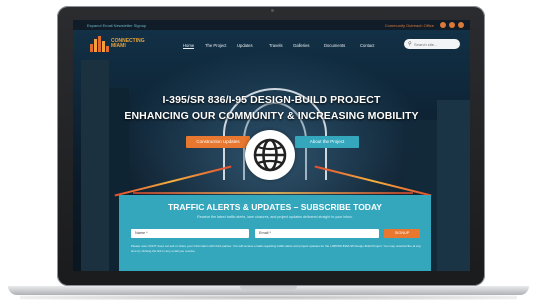 The width and height of the screenshot is (537, 304). Describe the element at coordinates (273, 193) in the screenshot. I see `traffic-lights` at that location.